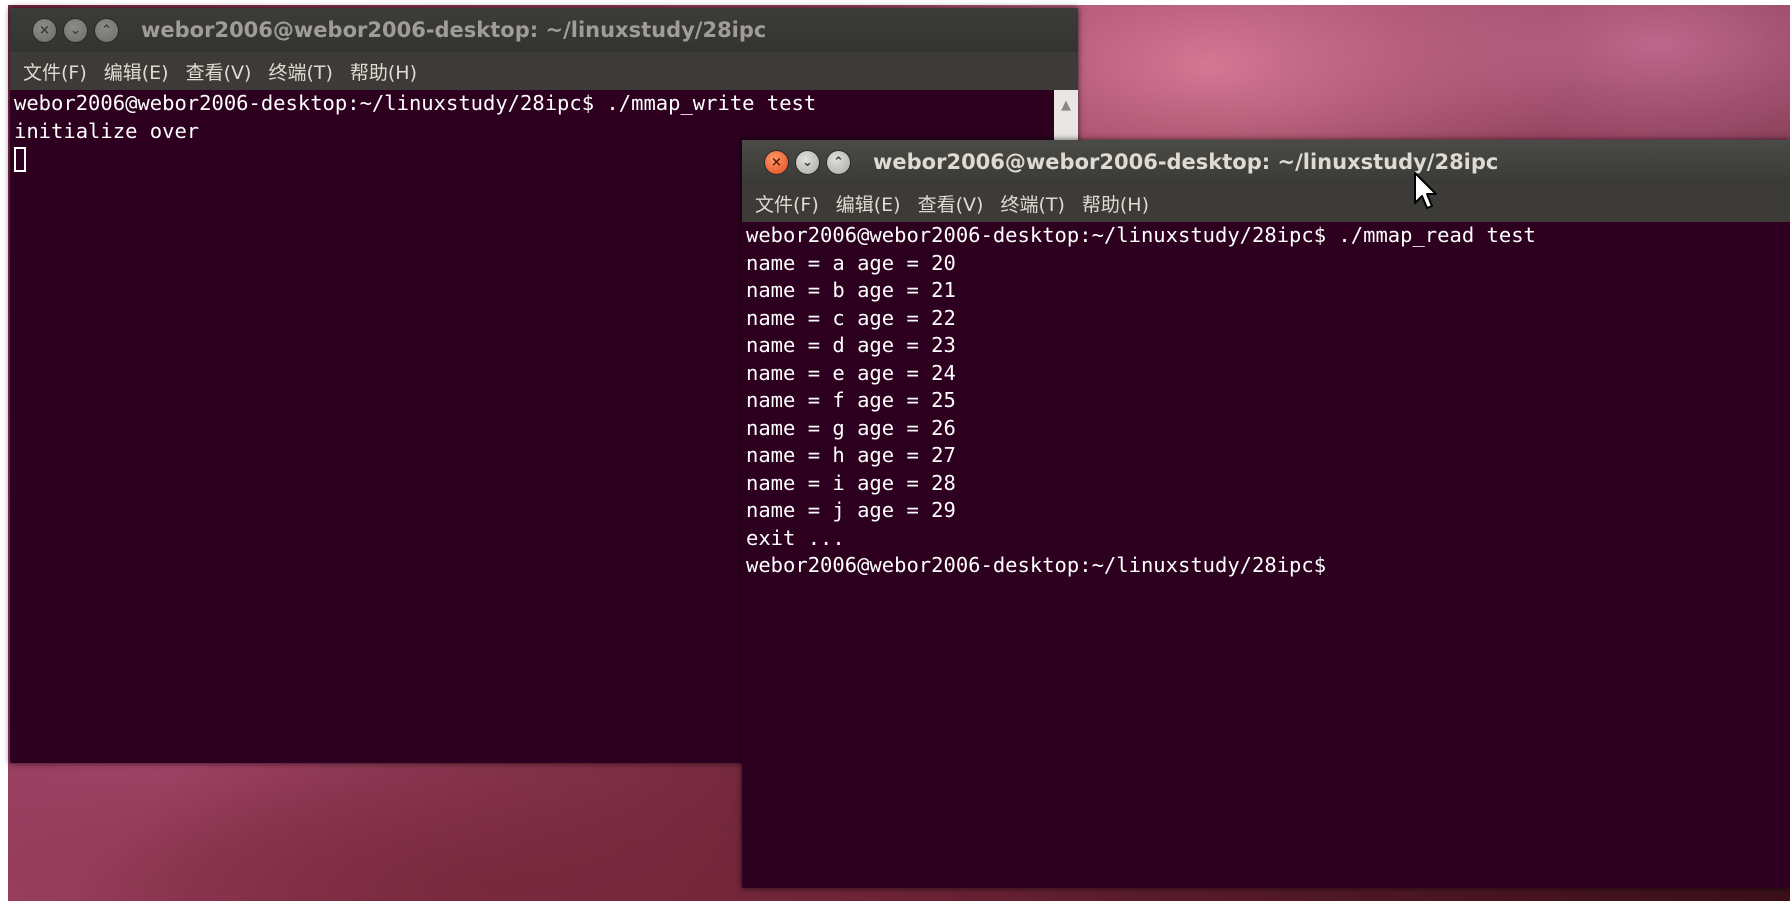  What do you see at coordinates (1425, 190) in the screenshot?
I see `mouse-pointer-icon` at bounding box center [1425, 190].